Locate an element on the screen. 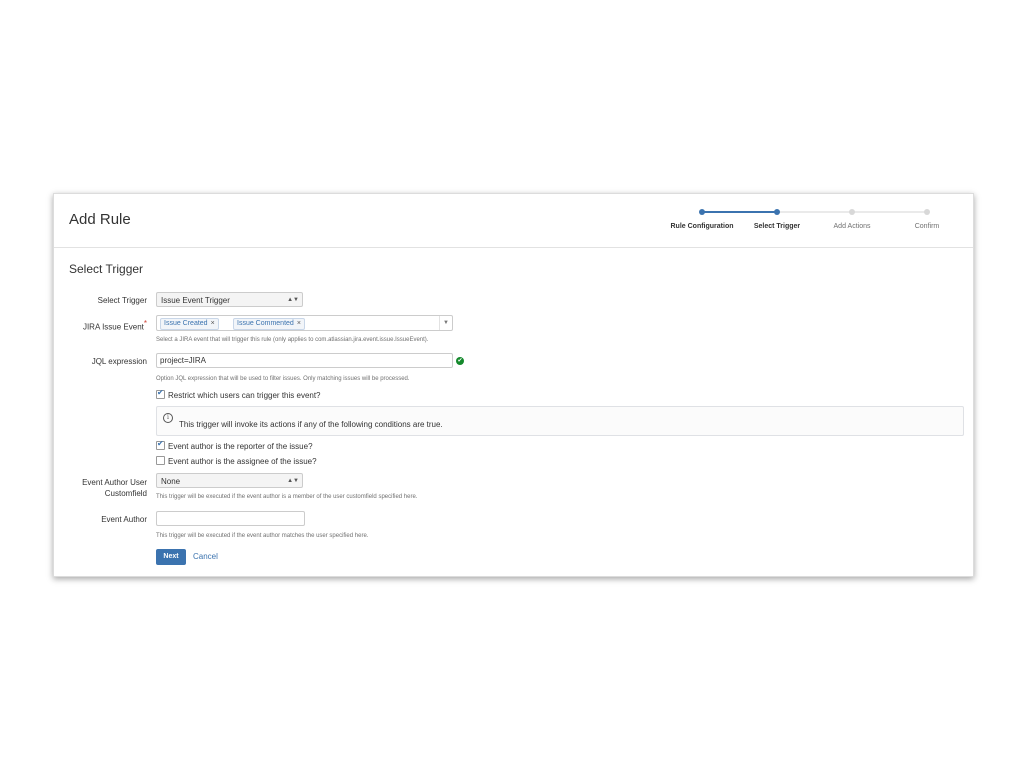 The image size is (1024, 768). reporter-checkbox is located at coordinates (160, 444).